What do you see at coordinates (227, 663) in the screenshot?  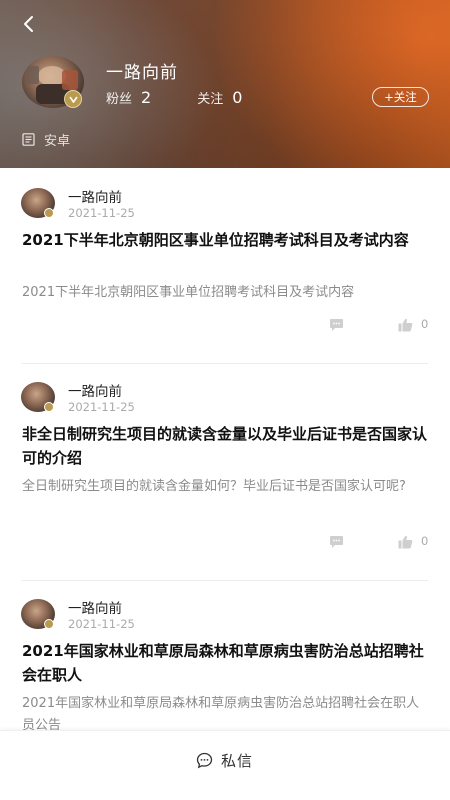 I see `post-title: 2021年国家林业和草原局森林和草原病虫害防治总站招聘社会在职人` at bounding box center [227, 663].